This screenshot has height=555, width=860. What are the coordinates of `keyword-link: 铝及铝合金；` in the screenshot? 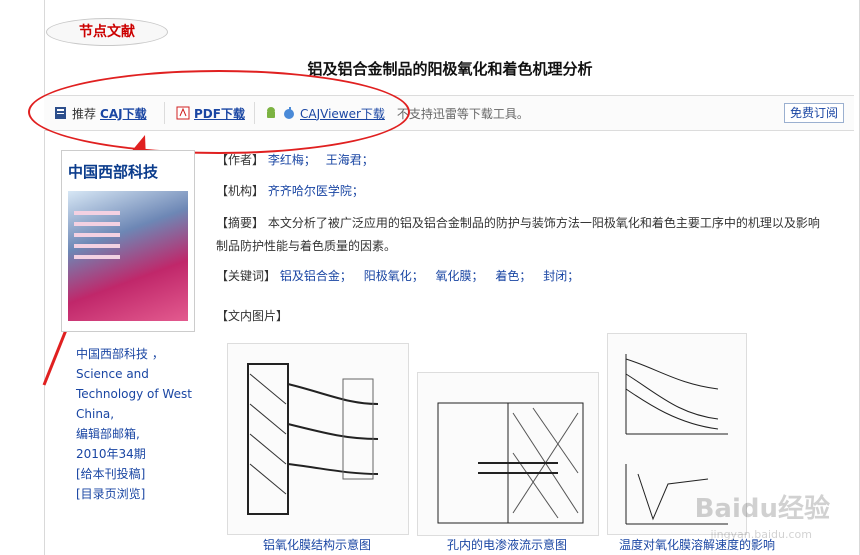 It's located at (316, 276).